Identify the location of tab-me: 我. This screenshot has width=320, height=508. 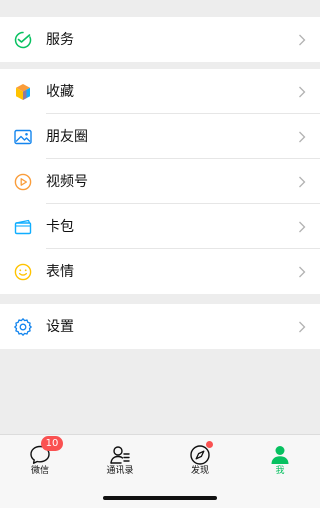
(280, 460).